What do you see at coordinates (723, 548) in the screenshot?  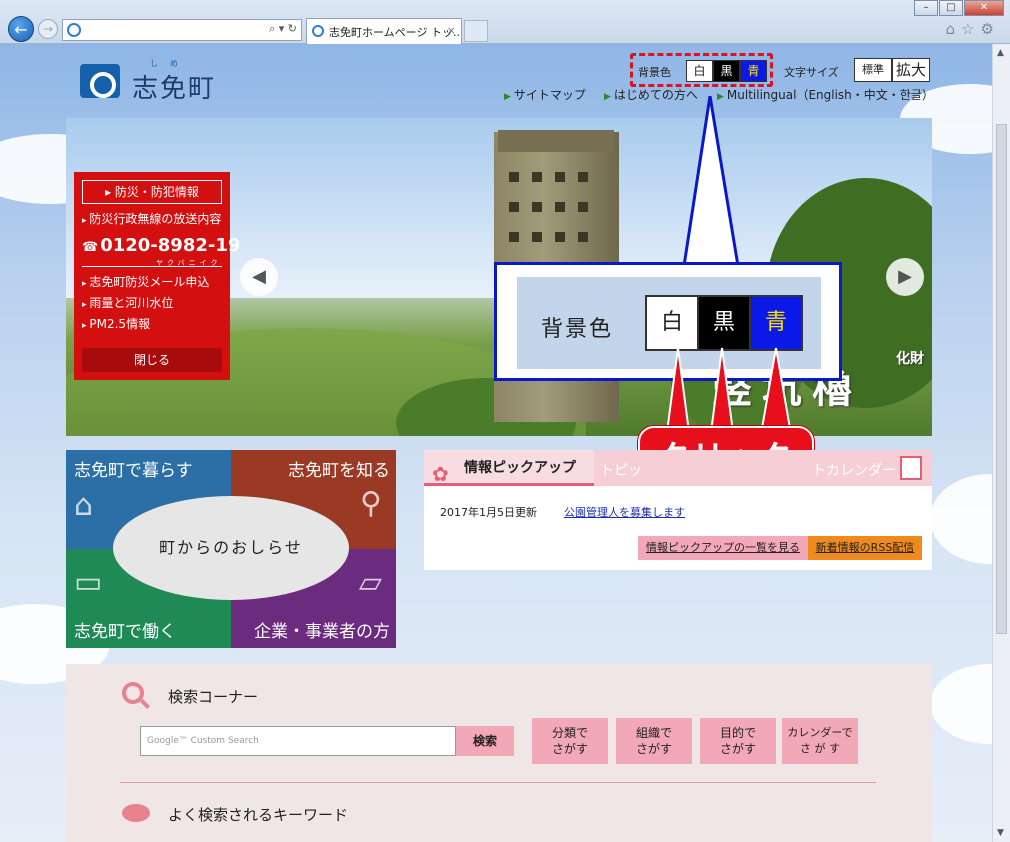 I see `pickup-list-button: 情報ピックアップの一覧を見る` at bounding box center [723, 548].